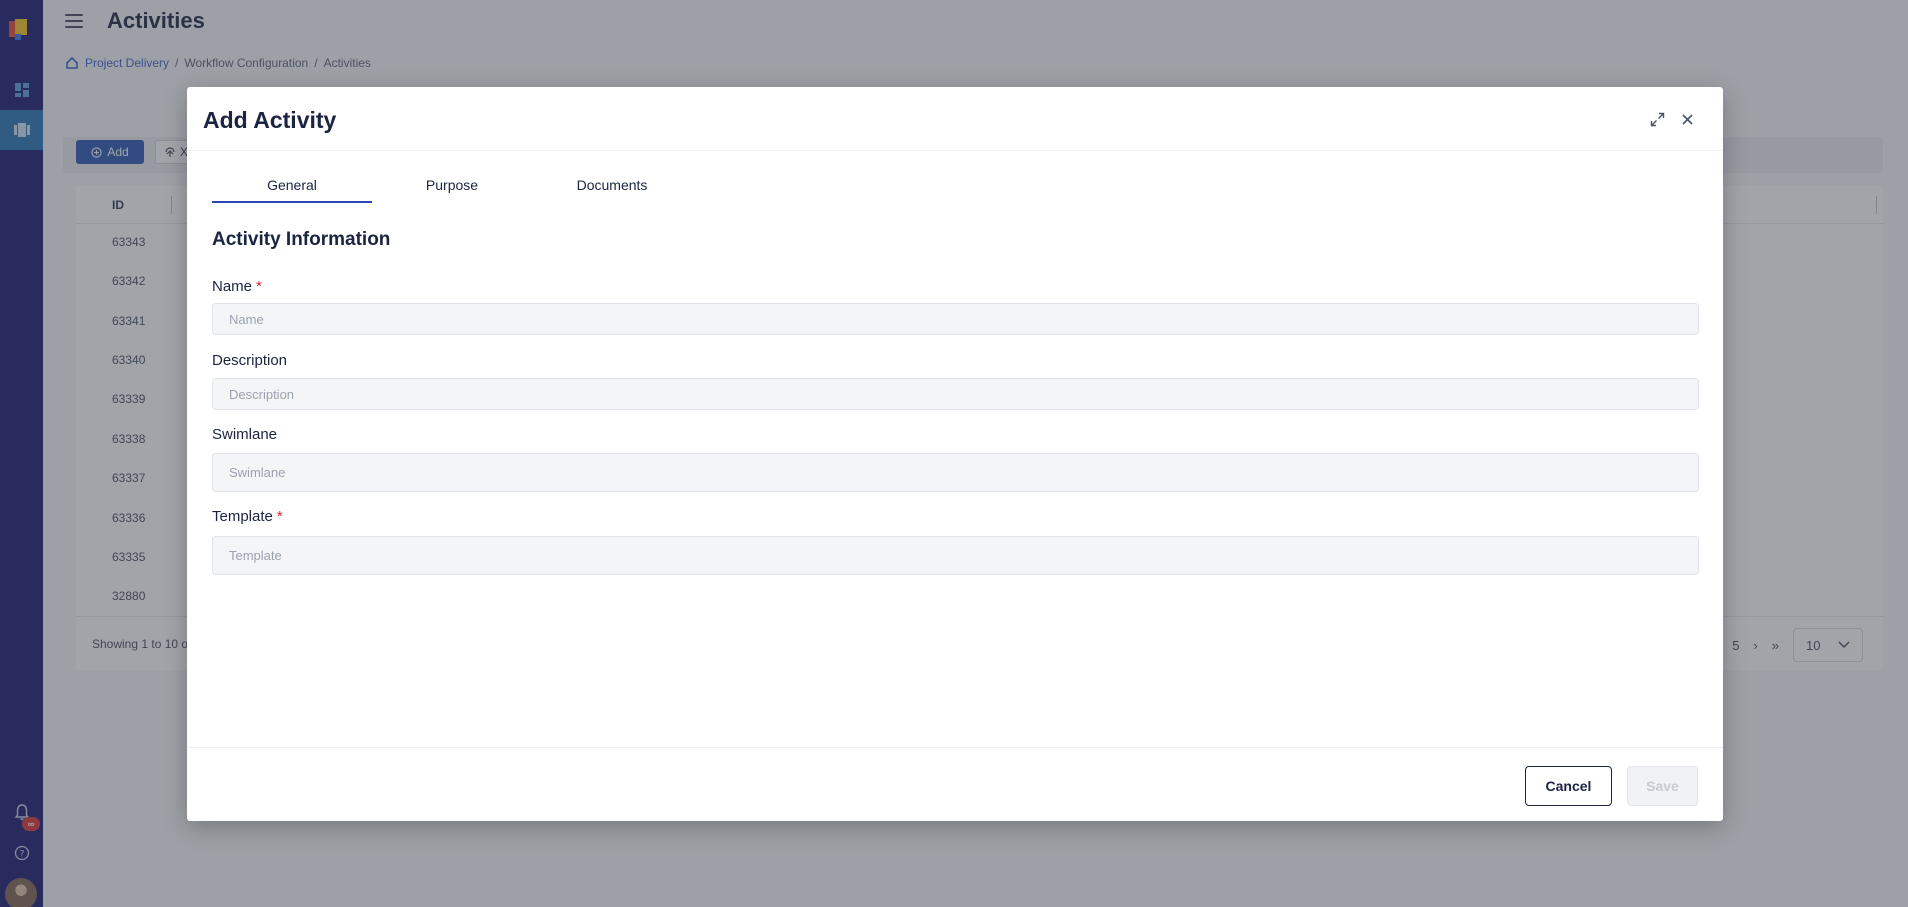  I want to click on section-title: Activity Information, so click(301, 239).